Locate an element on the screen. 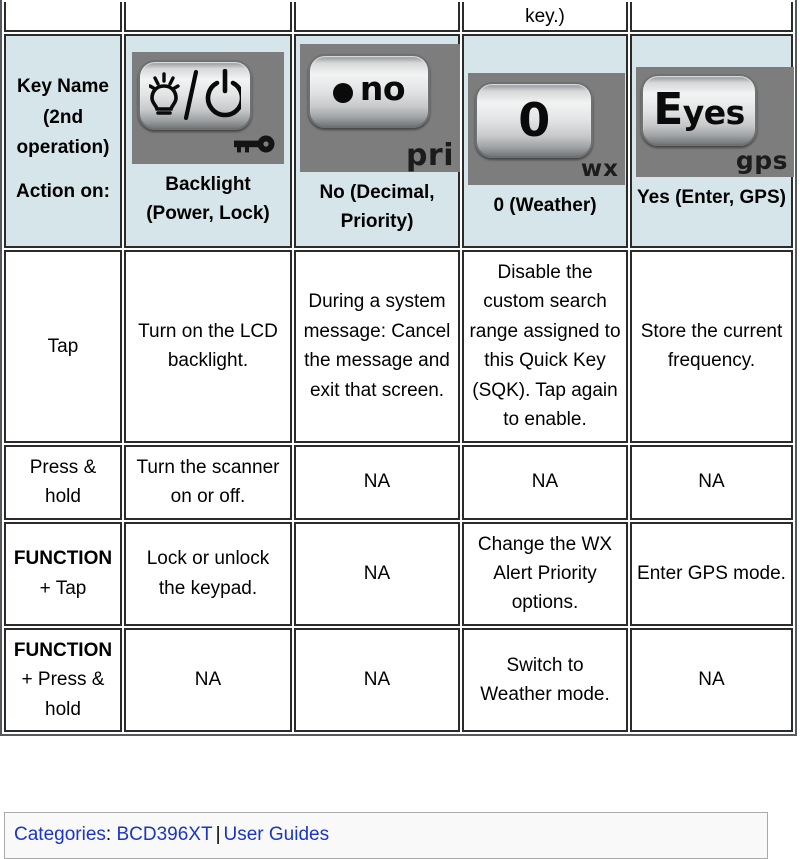 The image size is (800, 859). row-function-tap-yes: Enter GPS mode. is located at coordinates (711, 573).